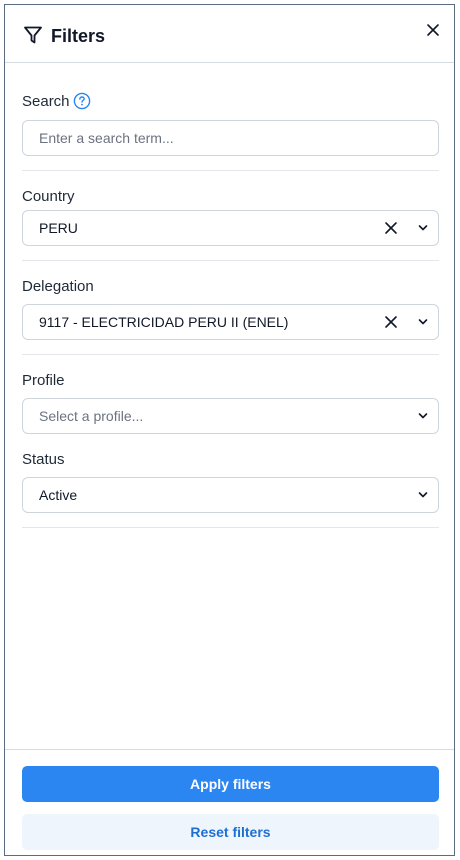 The height and width of the screenshot is (860, 460). What do you see at coordinates (230, 832) in the screenshot?
I see `reset-filters-button: Reset filters` at bounding box center [230, 832].